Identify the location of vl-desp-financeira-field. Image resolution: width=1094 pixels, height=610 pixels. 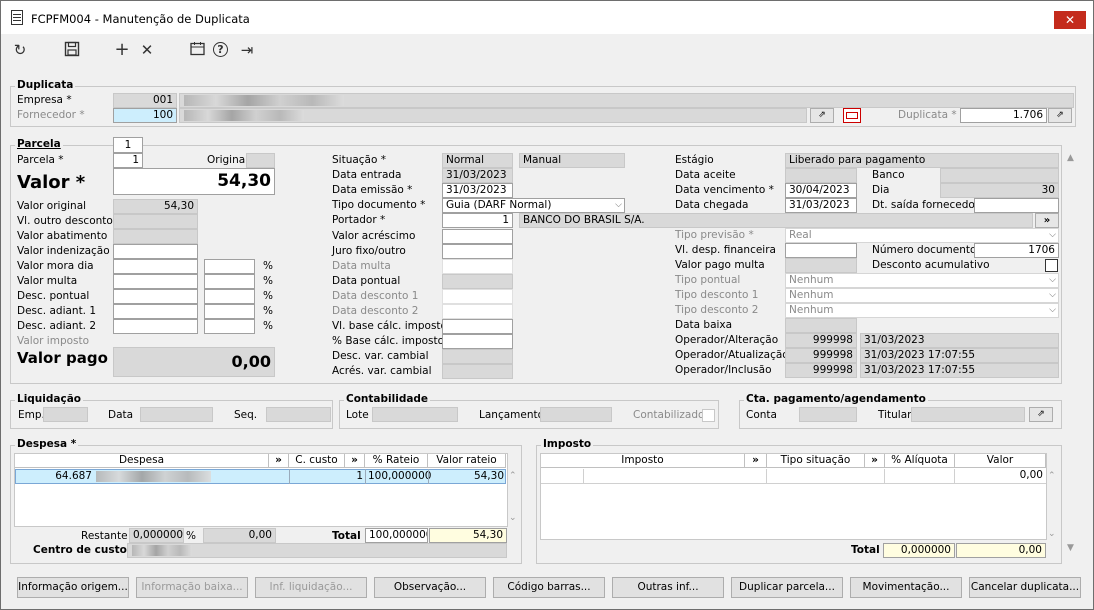
(821, 250).